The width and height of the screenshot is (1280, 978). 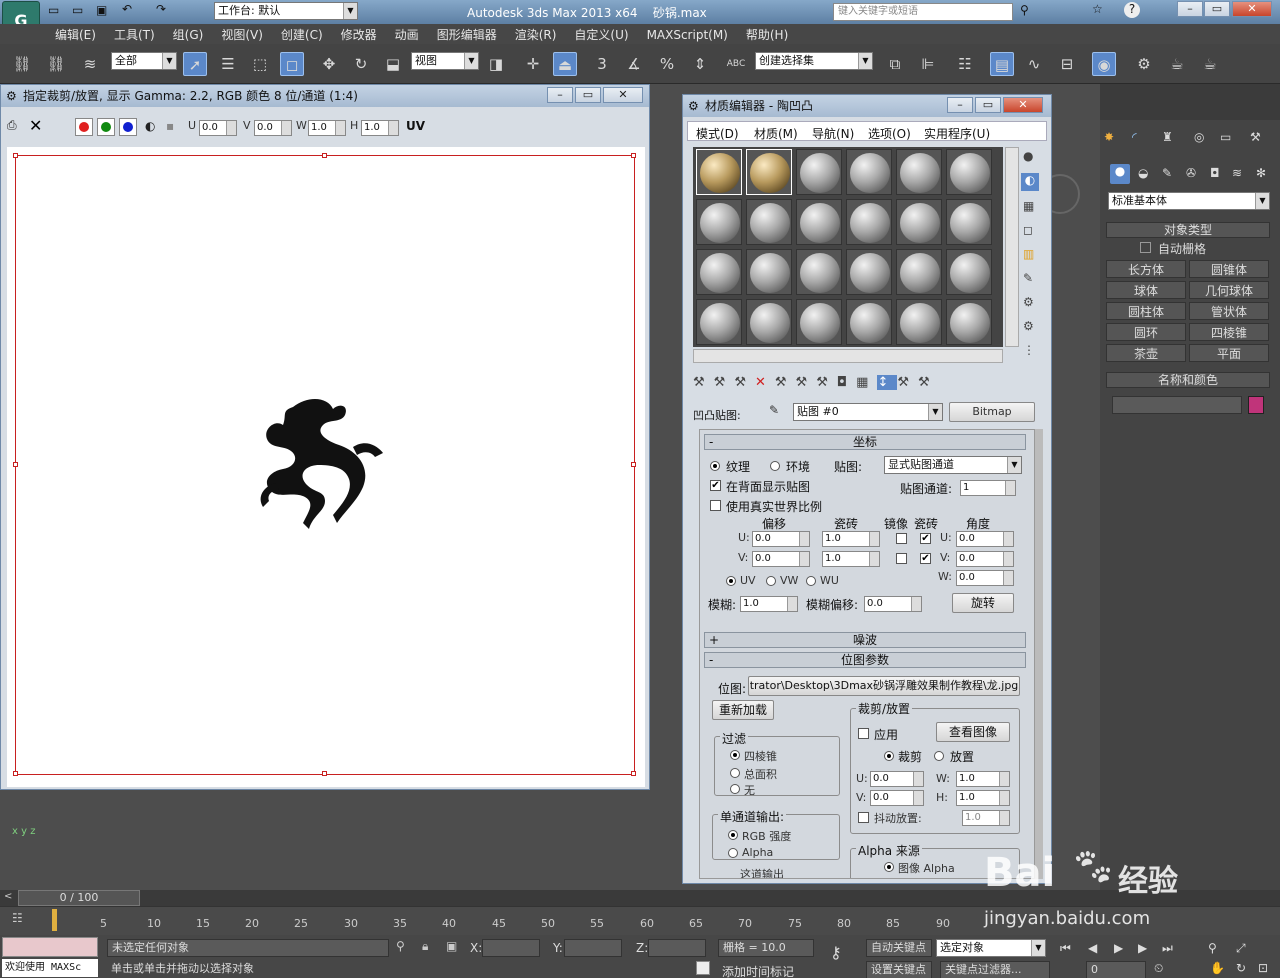 What do you see at coordinates (1177, 405) in the screenshot?
I see `object-name-input` at bounding box center [1177, 405].